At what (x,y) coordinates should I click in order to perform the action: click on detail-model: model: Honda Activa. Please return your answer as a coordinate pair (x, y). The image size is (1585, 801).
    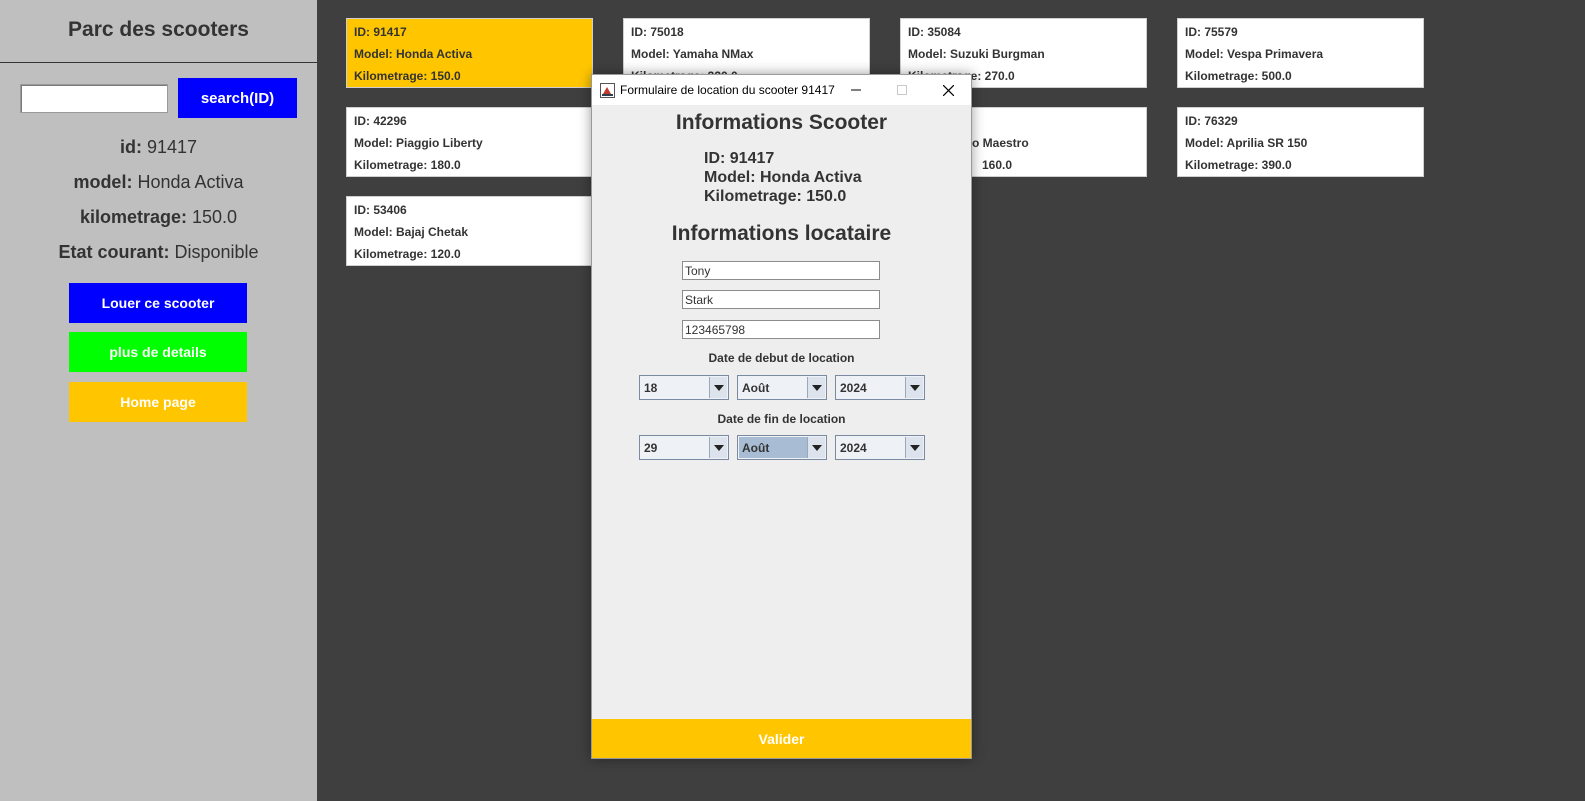
    Looking at the image, I should click on (158, 182).